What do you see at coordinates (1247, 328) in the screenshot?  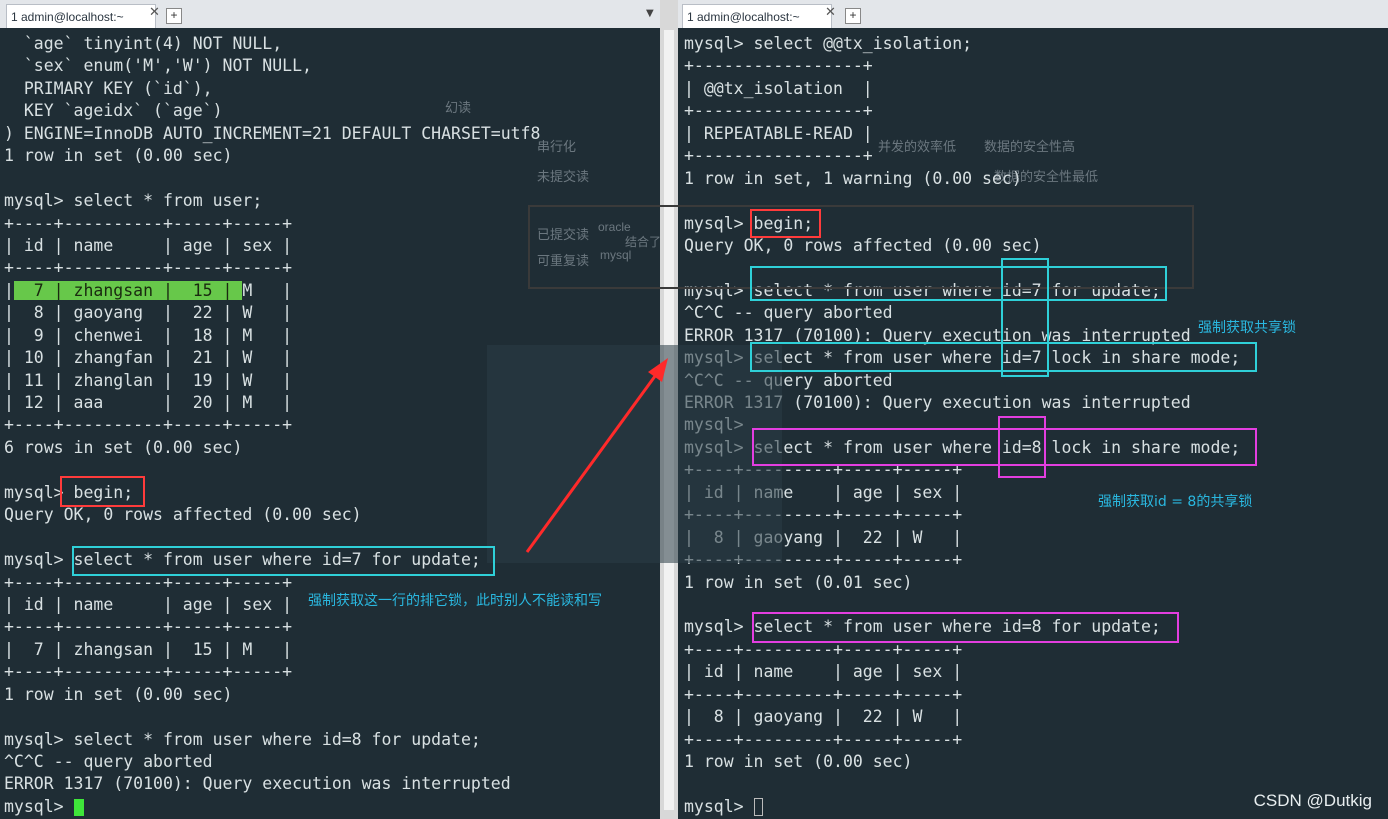 I see `right-share-lock-note: 强制获取共享锁` at bounding box center [1247, 328].